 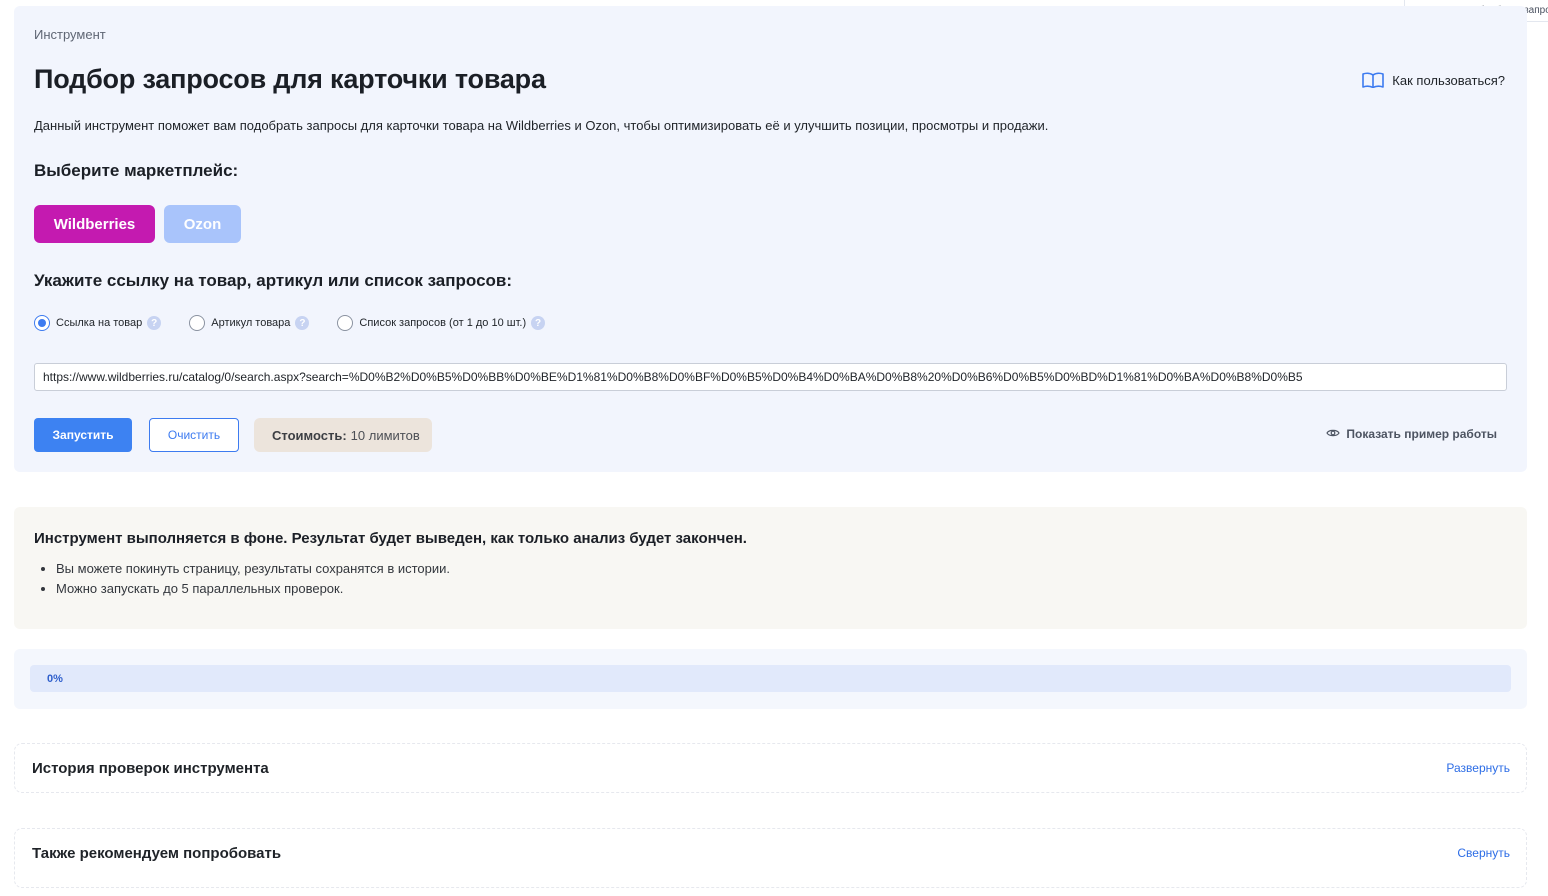 I want to click on product-url-input, so click(x=770, y=377).